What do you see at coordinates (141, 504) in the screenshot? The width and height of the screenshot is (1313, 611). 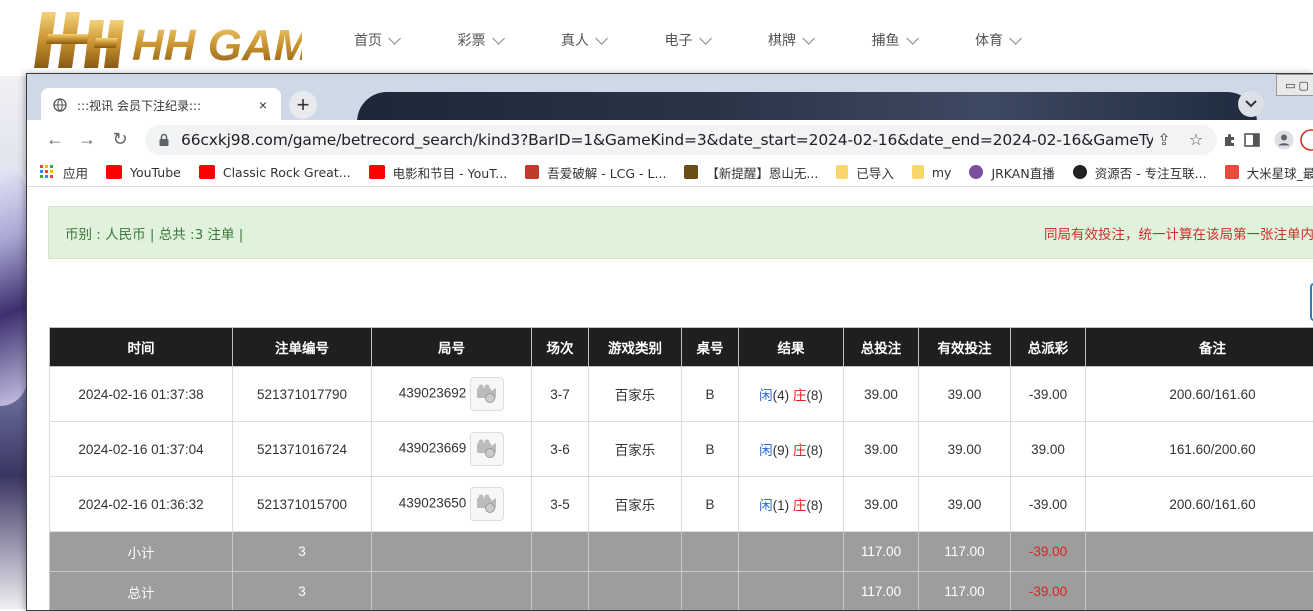 I see `cell-time: 2024-02-16 01:36:32` at bounding box center [141, 504].